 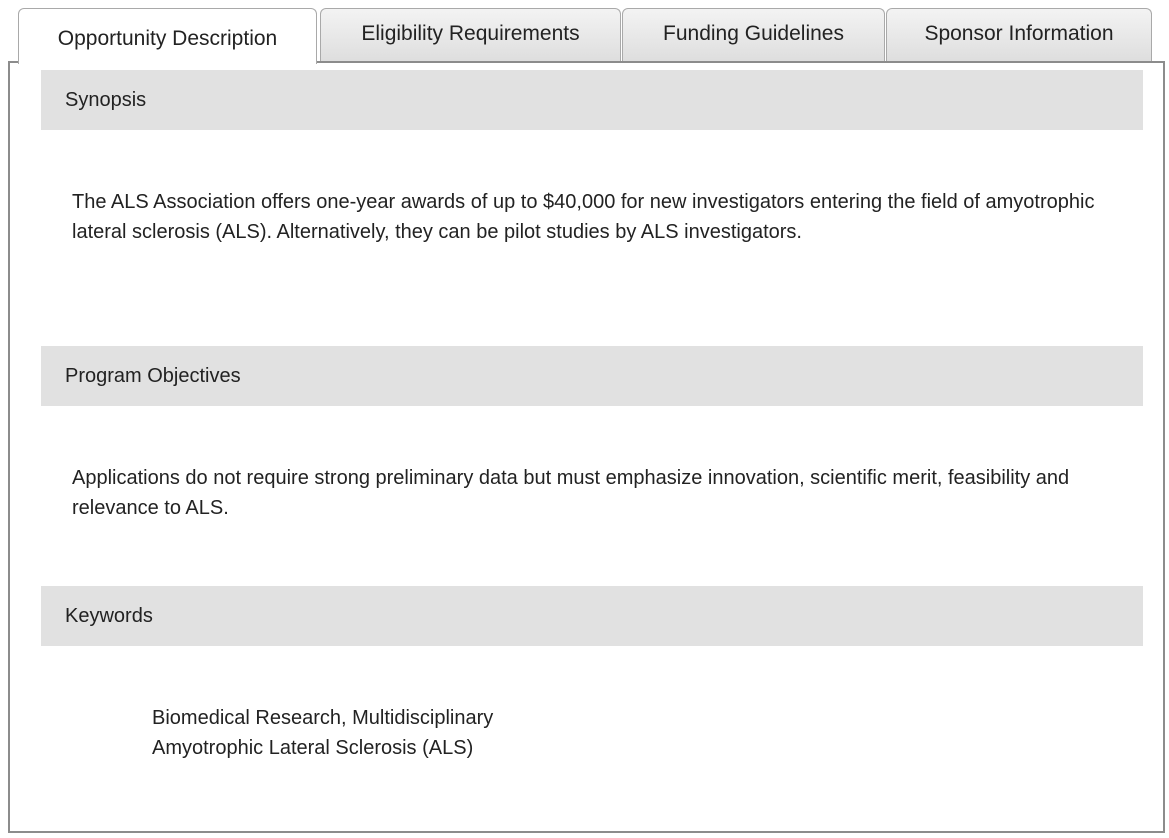 I want to click on tab-opportunity-description: Opportunity Description, so click(x=167, y=36).